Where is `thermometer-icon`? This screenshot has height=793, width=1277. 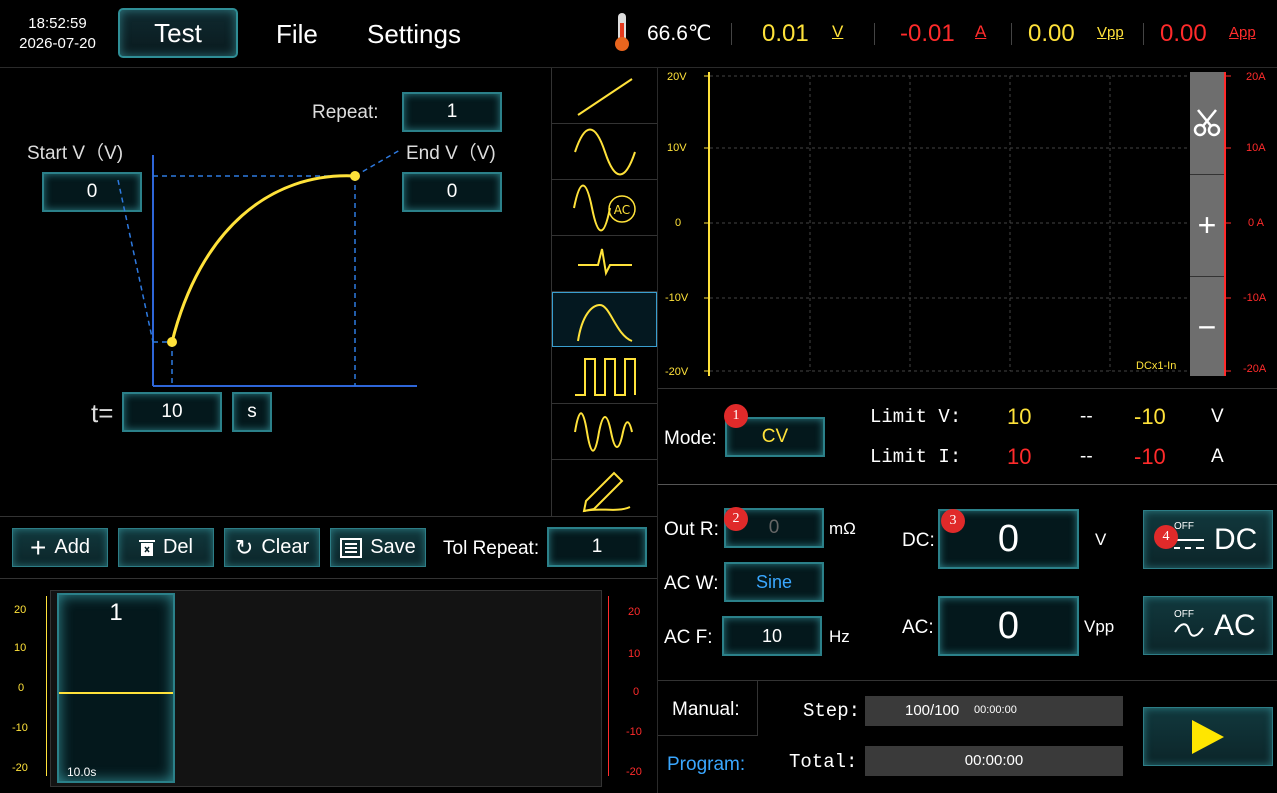 thermometer-icon is located at coordinates (622, 32).